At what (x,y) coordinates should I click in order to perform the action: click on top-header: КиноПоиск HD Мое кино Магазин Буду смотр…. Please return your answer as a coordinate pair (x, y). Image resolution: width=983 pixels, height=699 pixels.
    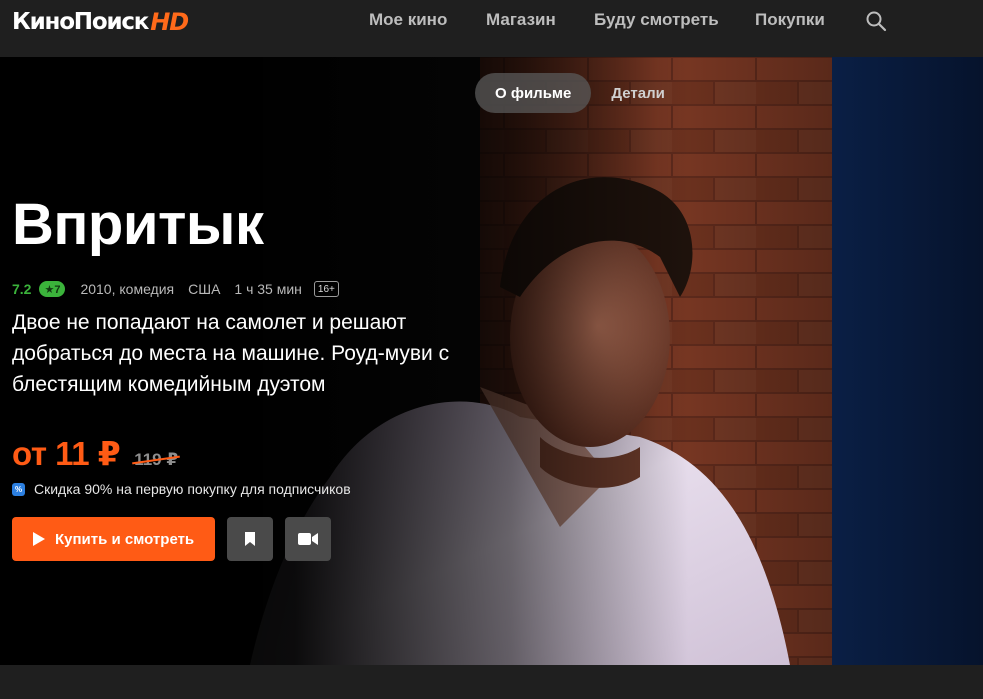
    Looking at the image, I should click on (491, 28).